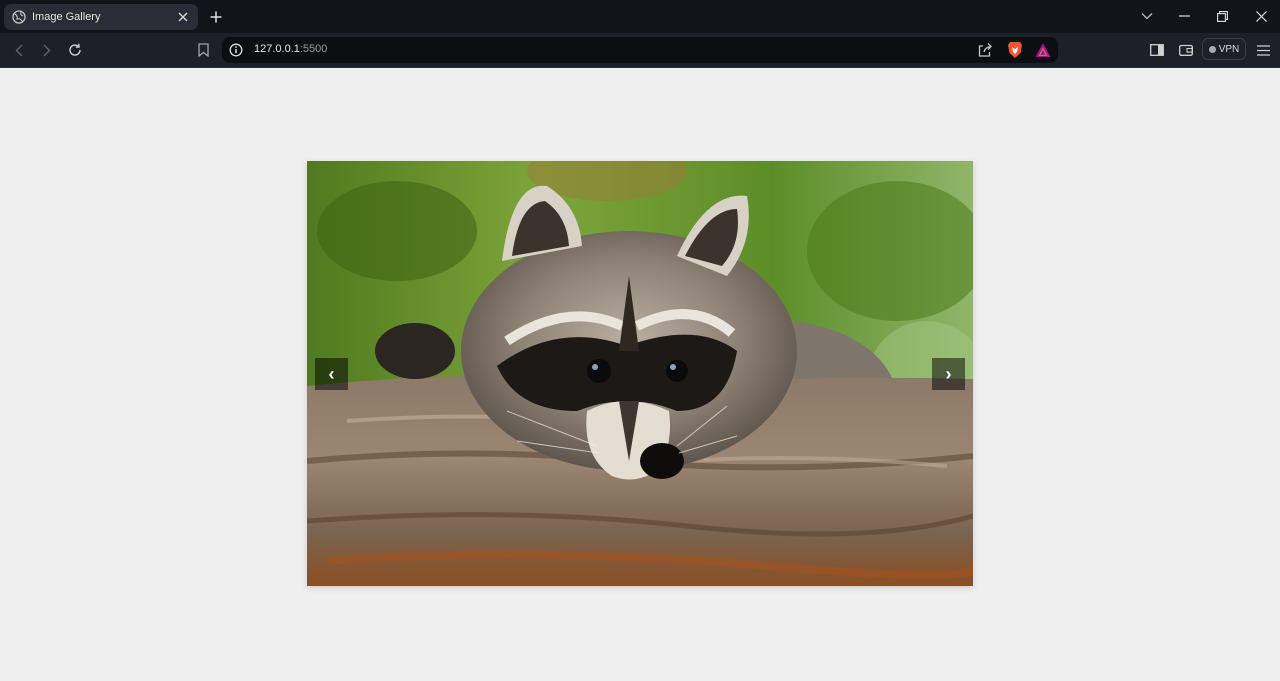 Image resolution: width=1280 pixels, height=681 pixels. I want to click on browser-tab: Image Gallery, so click(101, 17).